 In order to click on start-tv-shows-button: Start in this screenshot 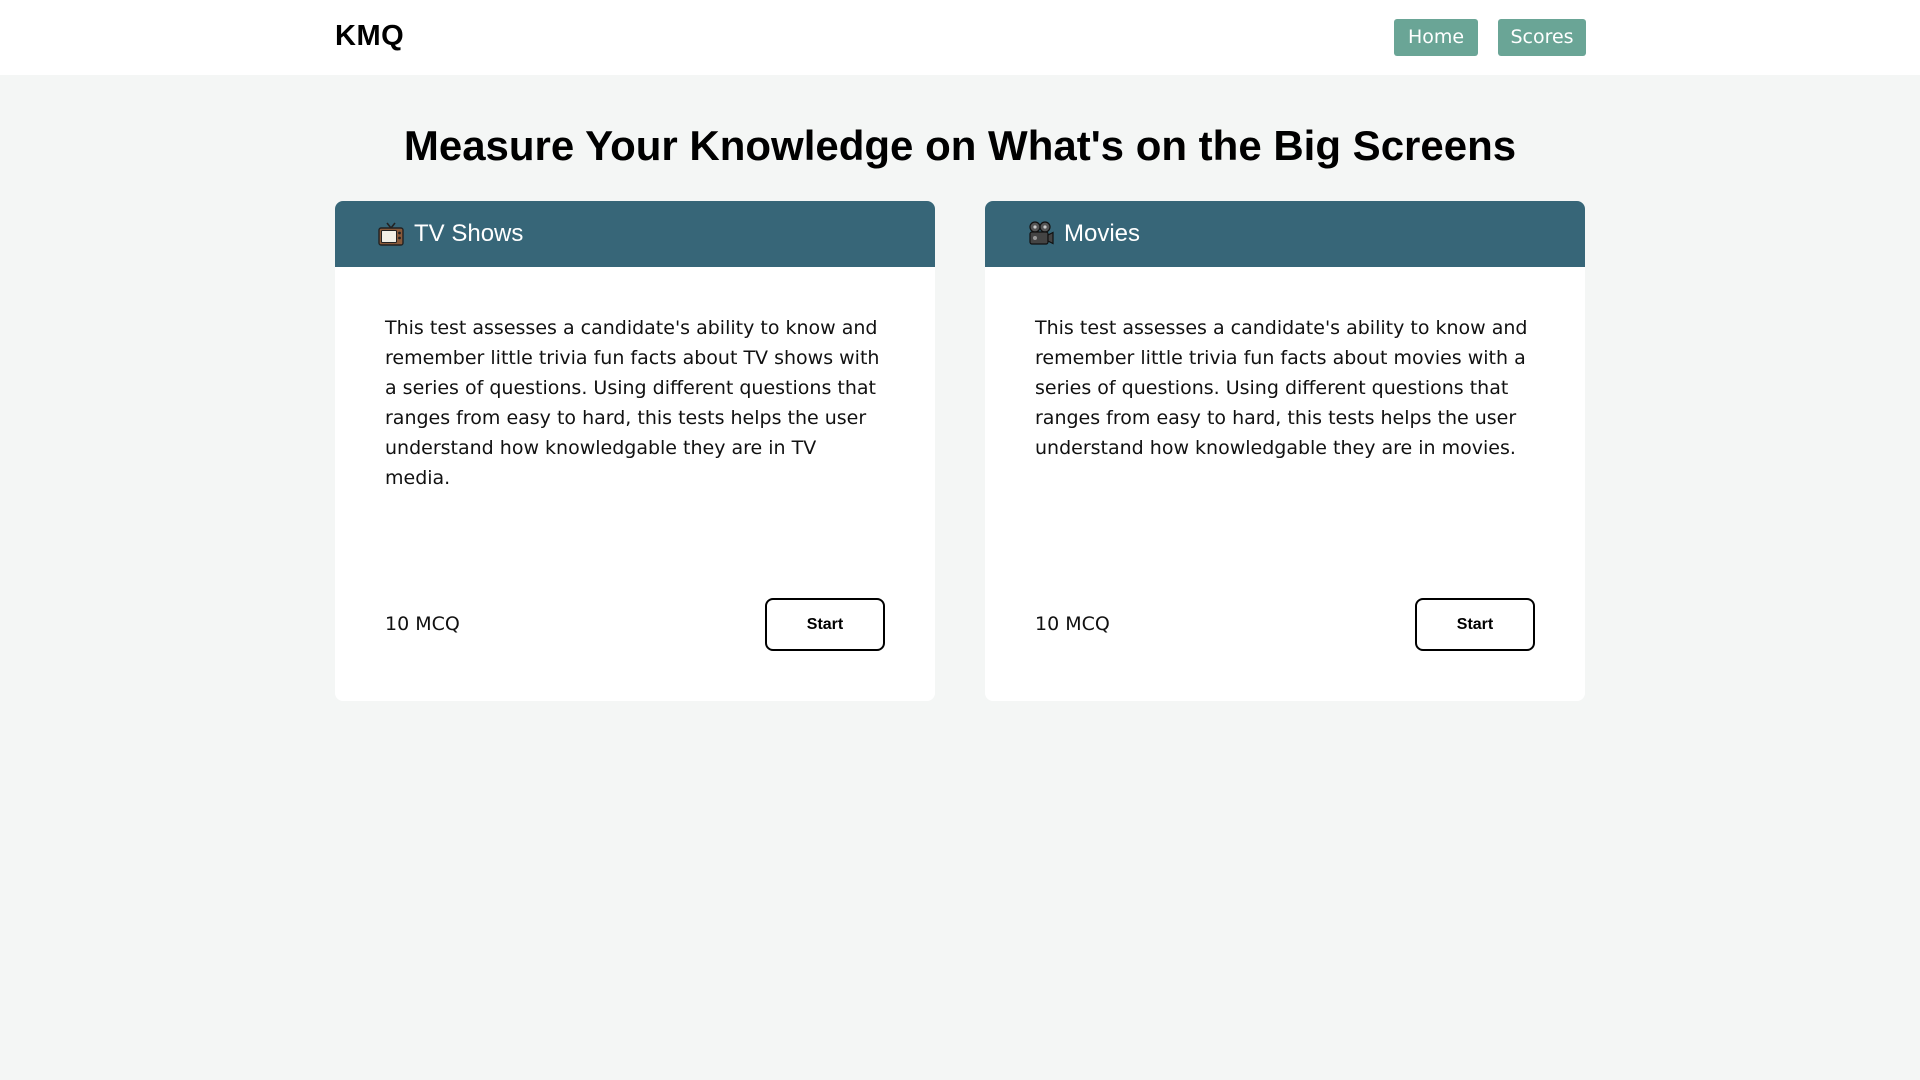, I will do `click(825, 624)`.